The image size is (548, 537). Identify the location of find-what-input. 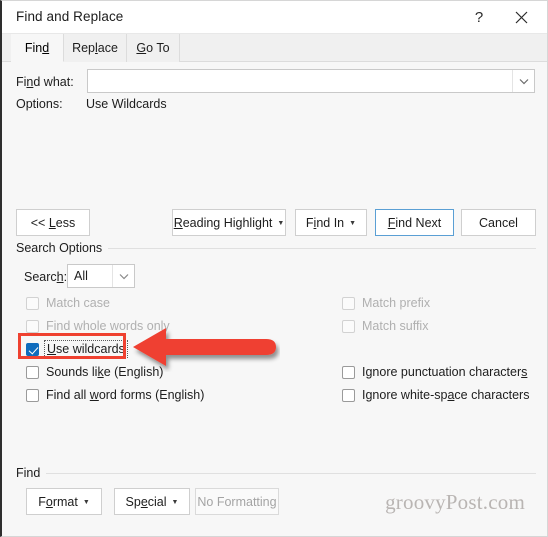
(300, 81).